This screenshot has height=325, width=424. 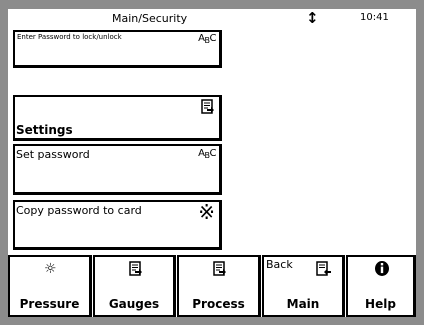 What do you see at coordinates (380, 304) in the screenshot?
I see `tab-help-label: Help` at bounding box center [380, 304].